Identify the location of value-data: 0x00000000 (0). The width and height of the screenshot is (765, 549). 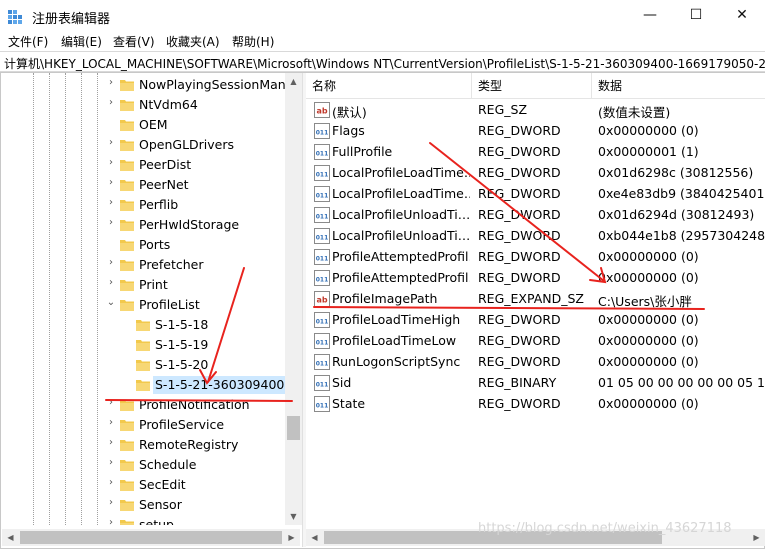
(648, 361).